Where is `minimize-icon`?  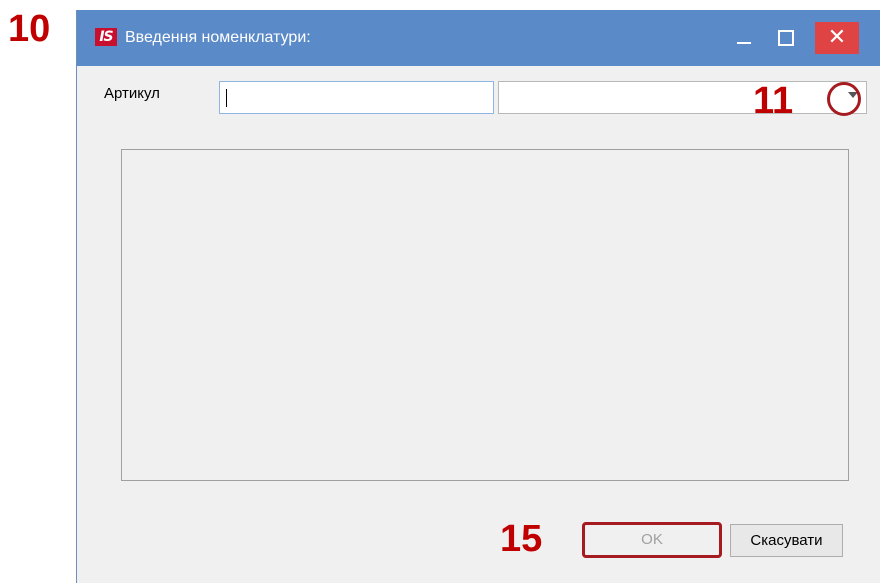
minimize-icon is located at coordinates (744, 43).